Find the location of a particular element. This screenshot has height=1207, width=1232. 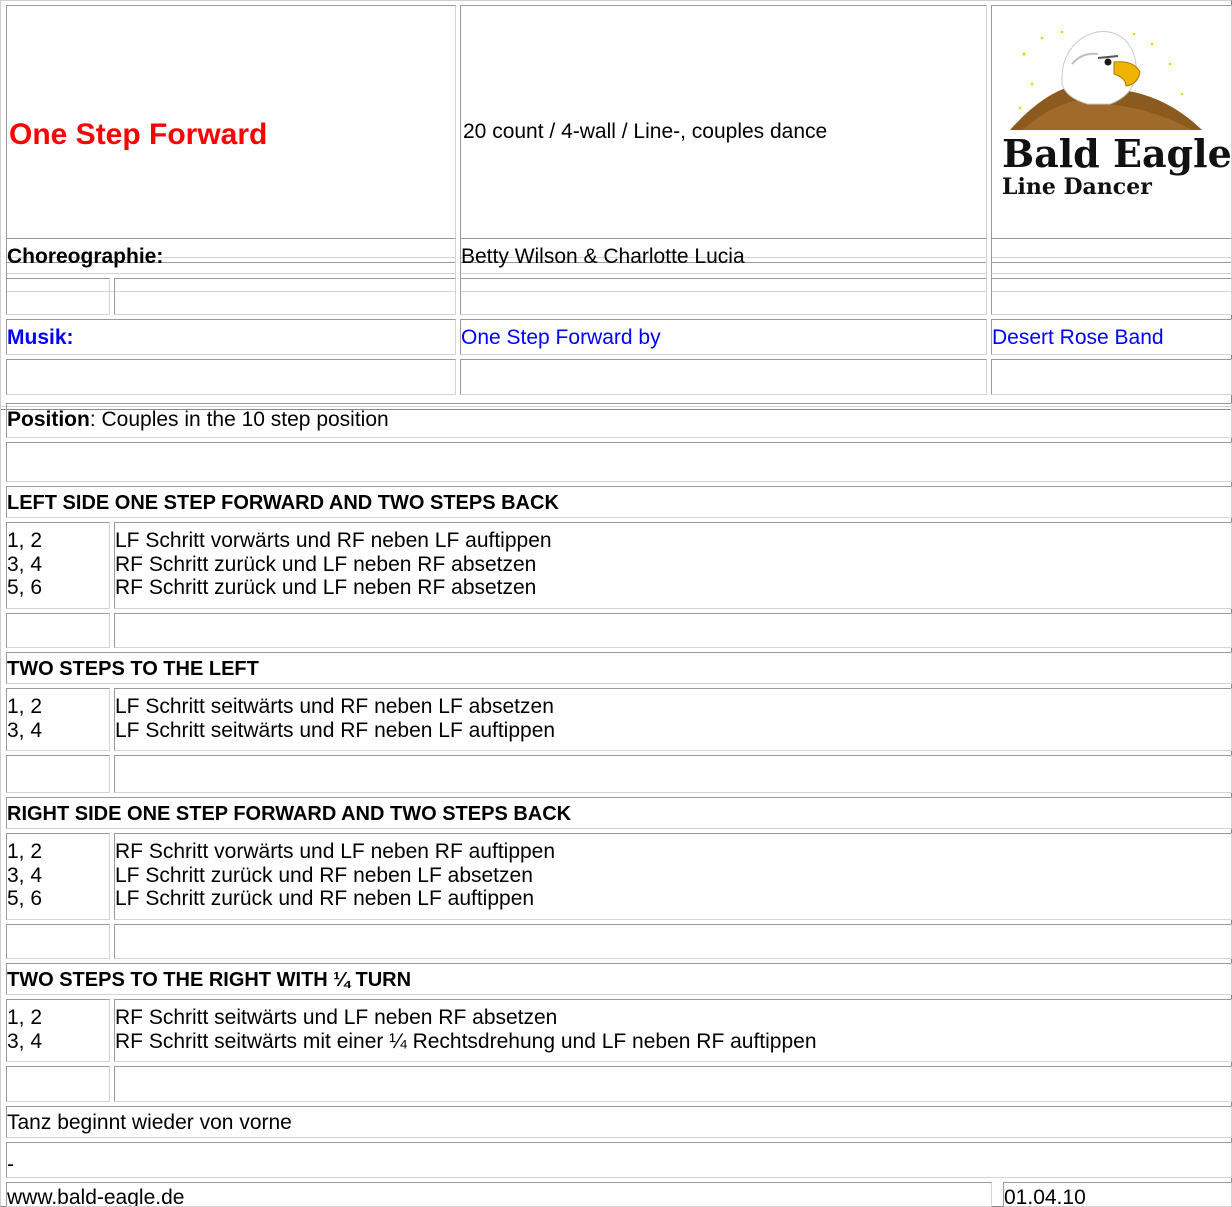

ending-text: Tanz beginnt wieder von vorne is located at coordinates (619, 1122).